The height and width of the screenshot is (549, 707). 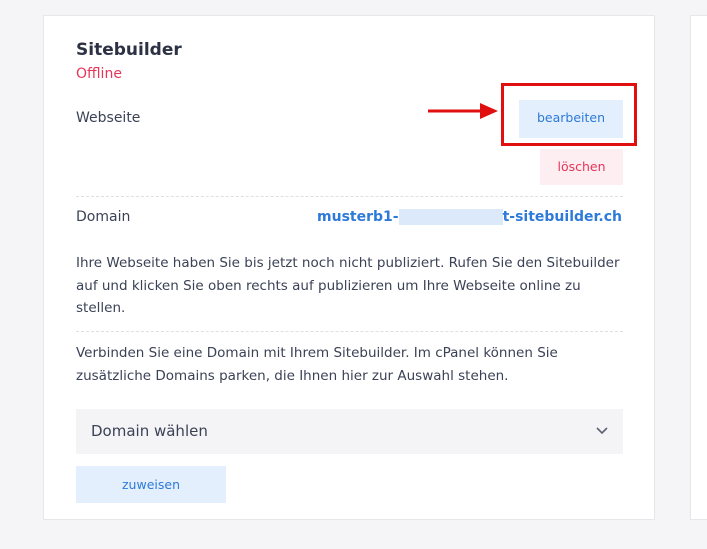 I want to click on edit-button: bearbeiten, so click(x=571, y=119).